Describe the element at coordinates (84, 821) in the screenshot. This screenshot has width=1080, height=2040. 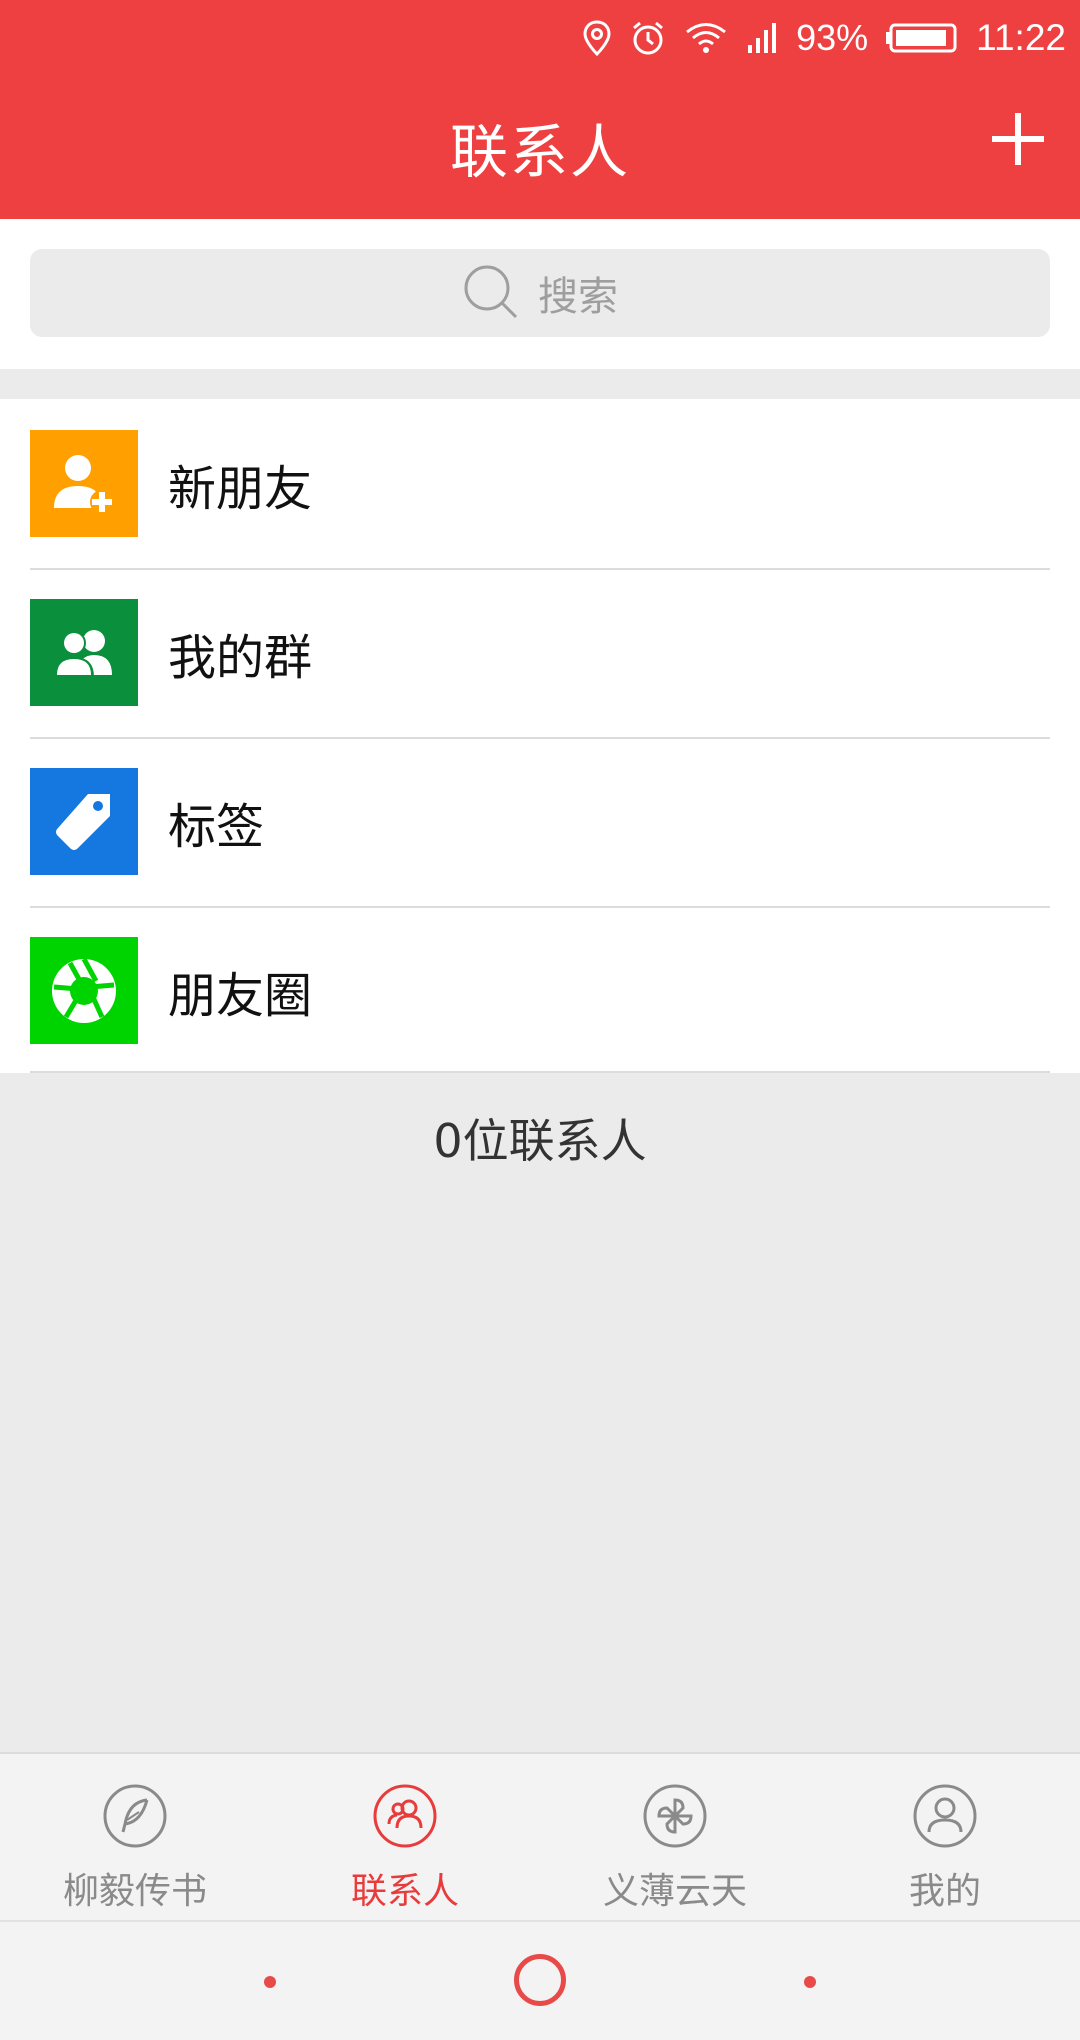
I see `tag-icon` at that location.